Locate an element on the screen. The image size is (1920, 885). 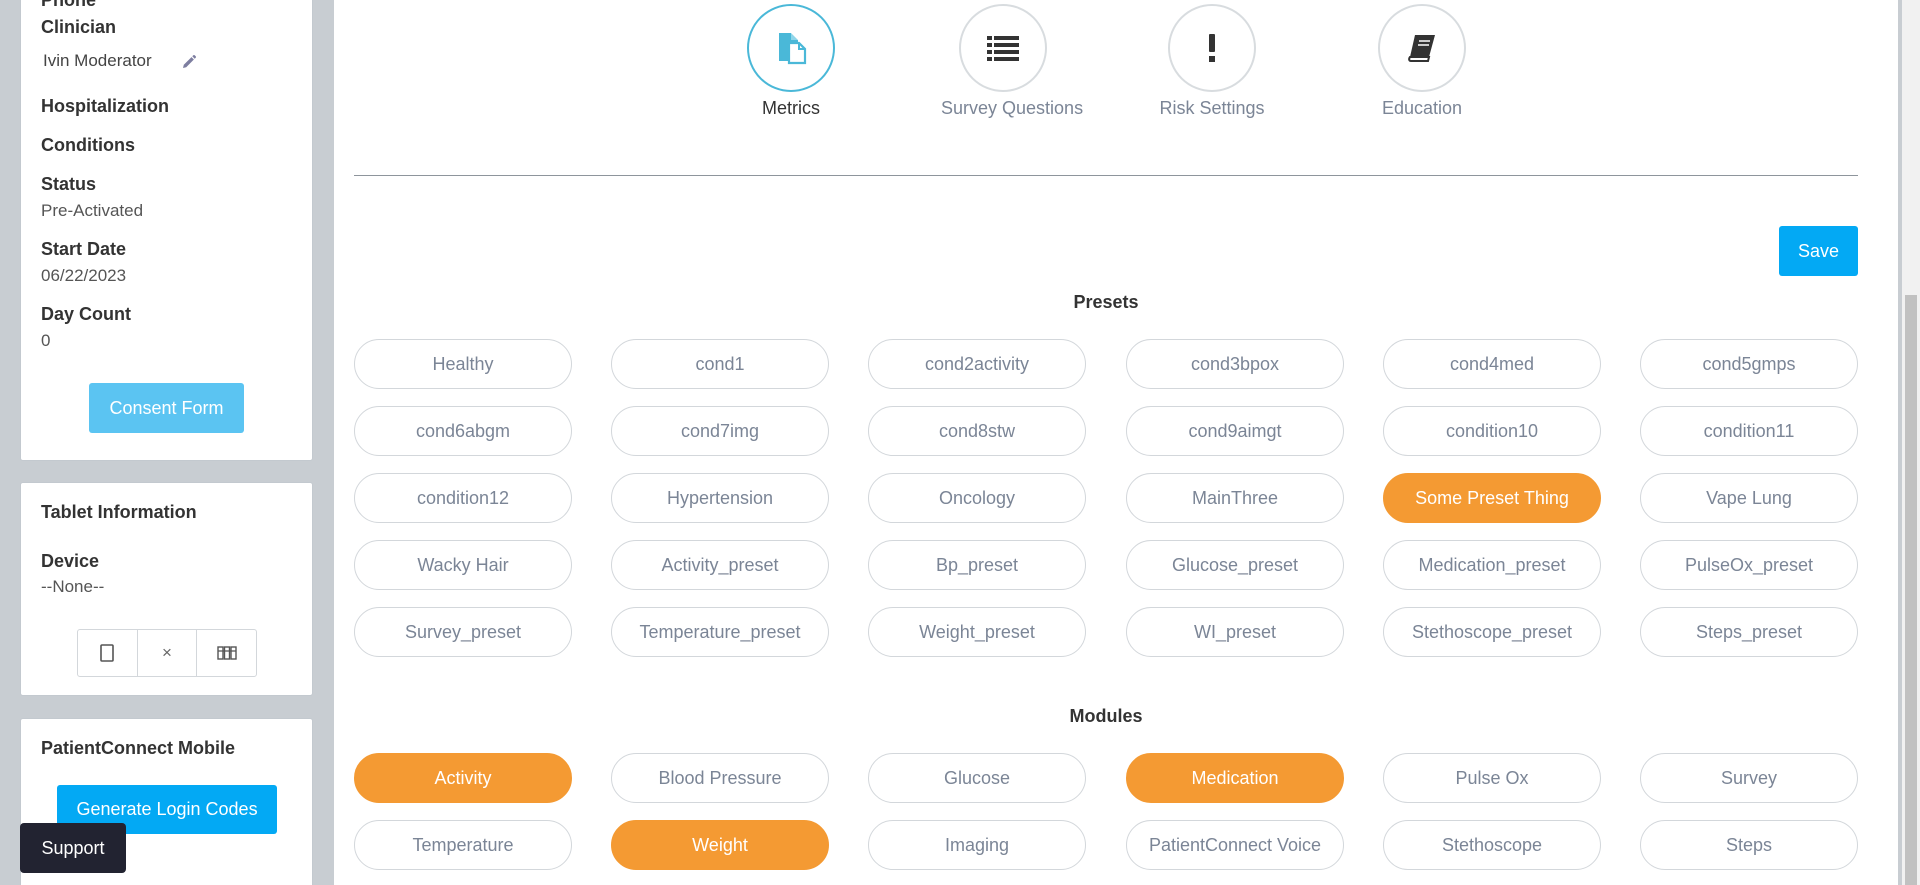
preset-hypertension: Hypertension is located at coordinates (720, 498).